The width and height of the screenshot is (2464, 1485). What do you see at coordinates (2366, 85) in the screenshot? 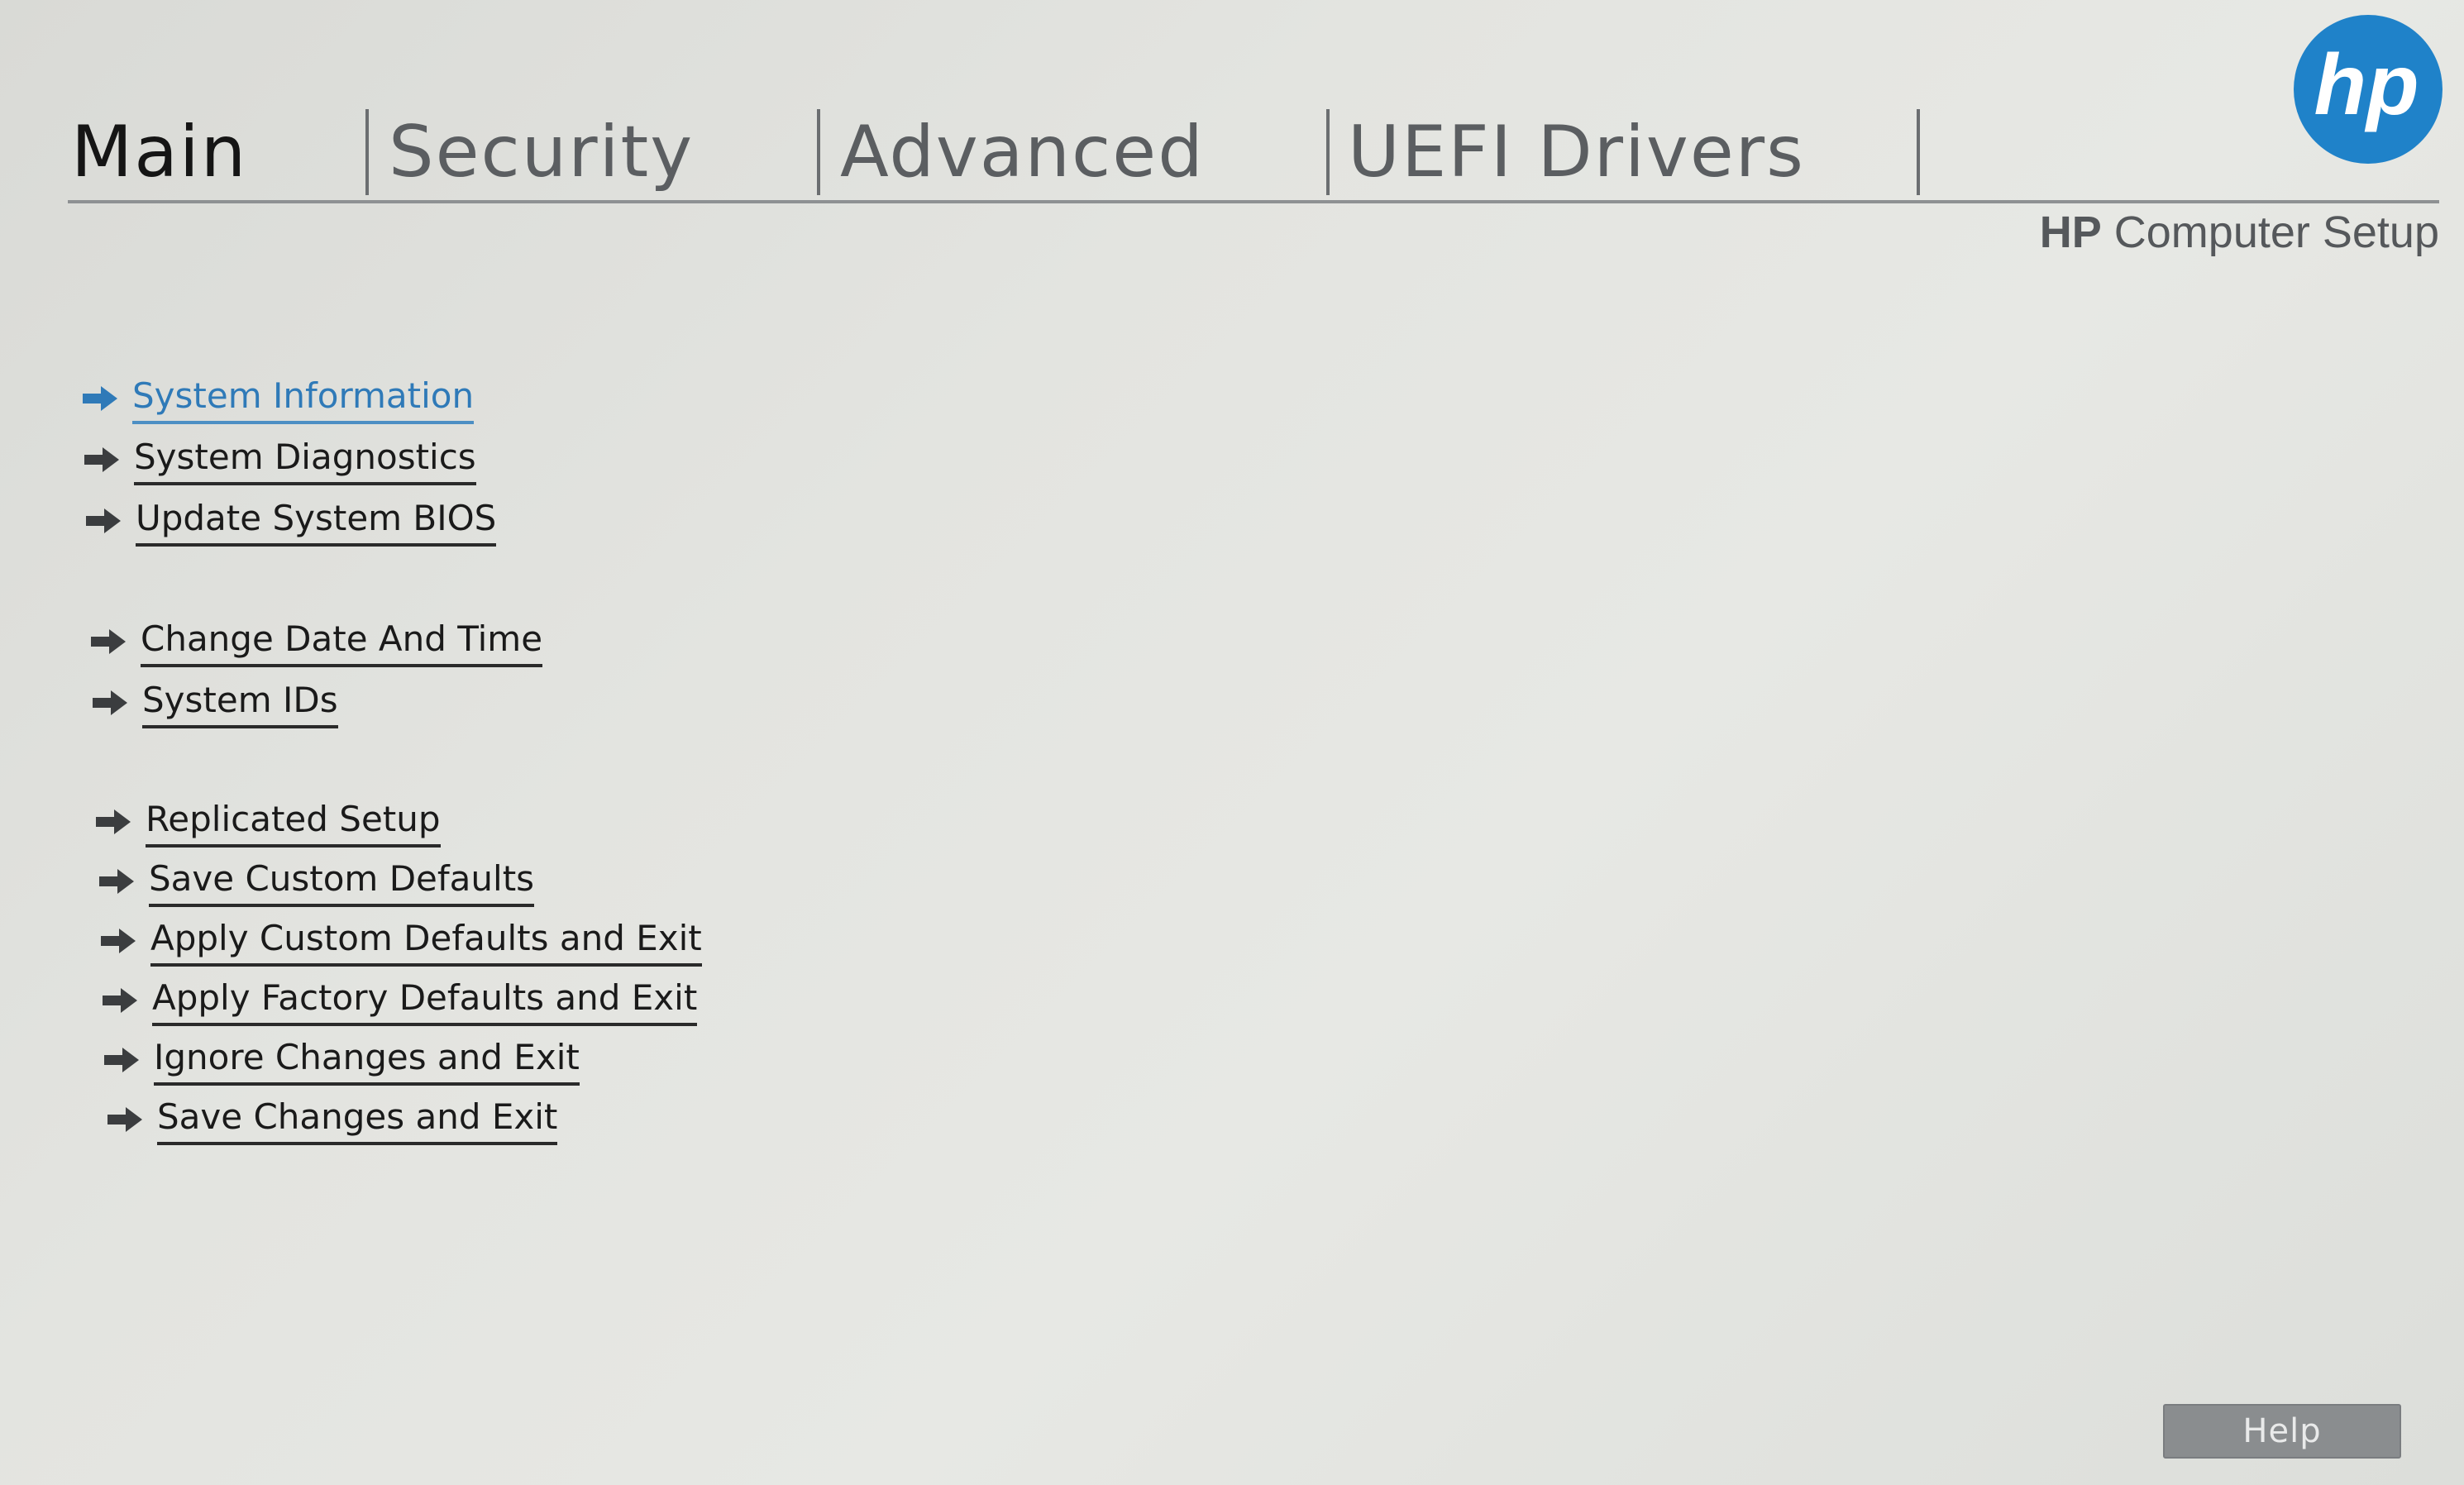
I see `hp-logo-text: hp` at bounding box center [2366, 85].